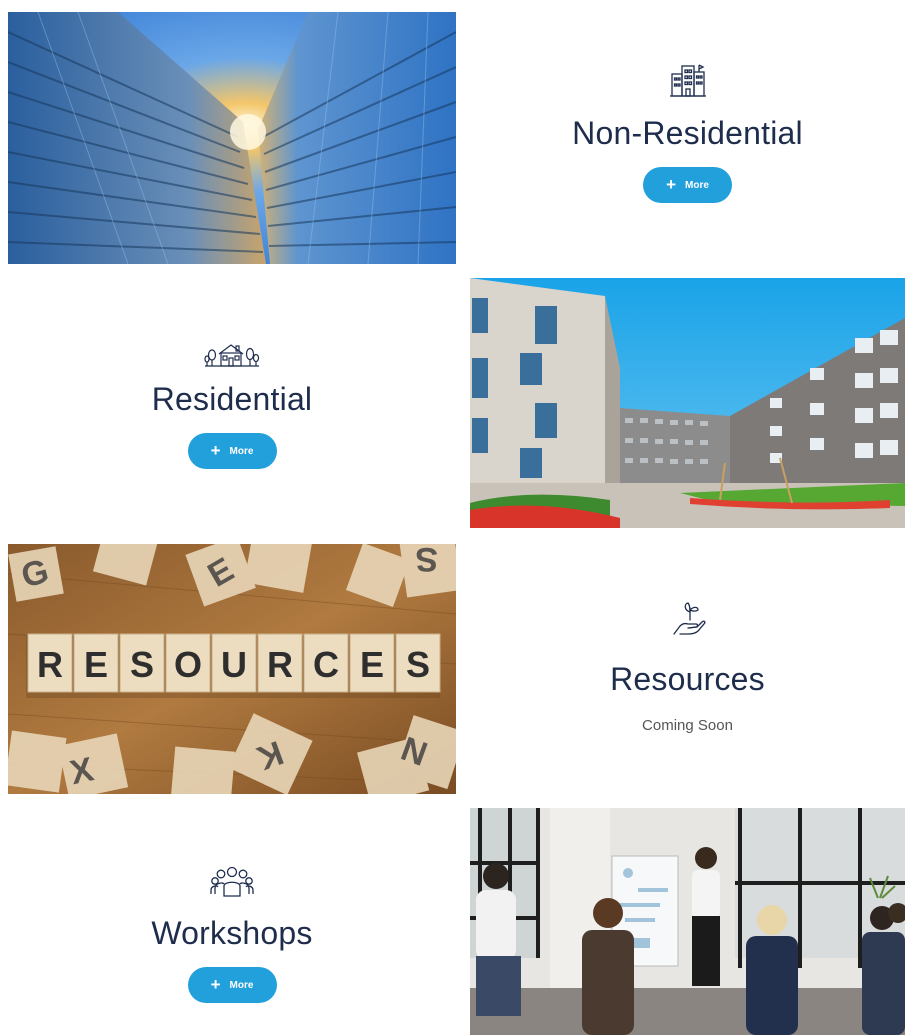  I want to click on card-title: Non-Residential, so click(687, 133).